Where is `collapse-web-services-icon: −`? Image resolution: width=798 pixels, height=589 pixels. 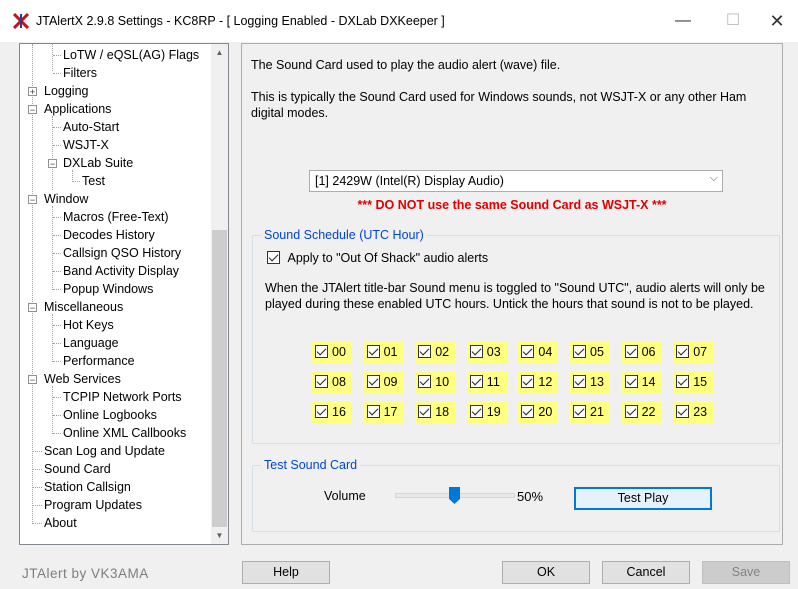 collapse-web-services-icon: − is located at coordinates (32, 380).